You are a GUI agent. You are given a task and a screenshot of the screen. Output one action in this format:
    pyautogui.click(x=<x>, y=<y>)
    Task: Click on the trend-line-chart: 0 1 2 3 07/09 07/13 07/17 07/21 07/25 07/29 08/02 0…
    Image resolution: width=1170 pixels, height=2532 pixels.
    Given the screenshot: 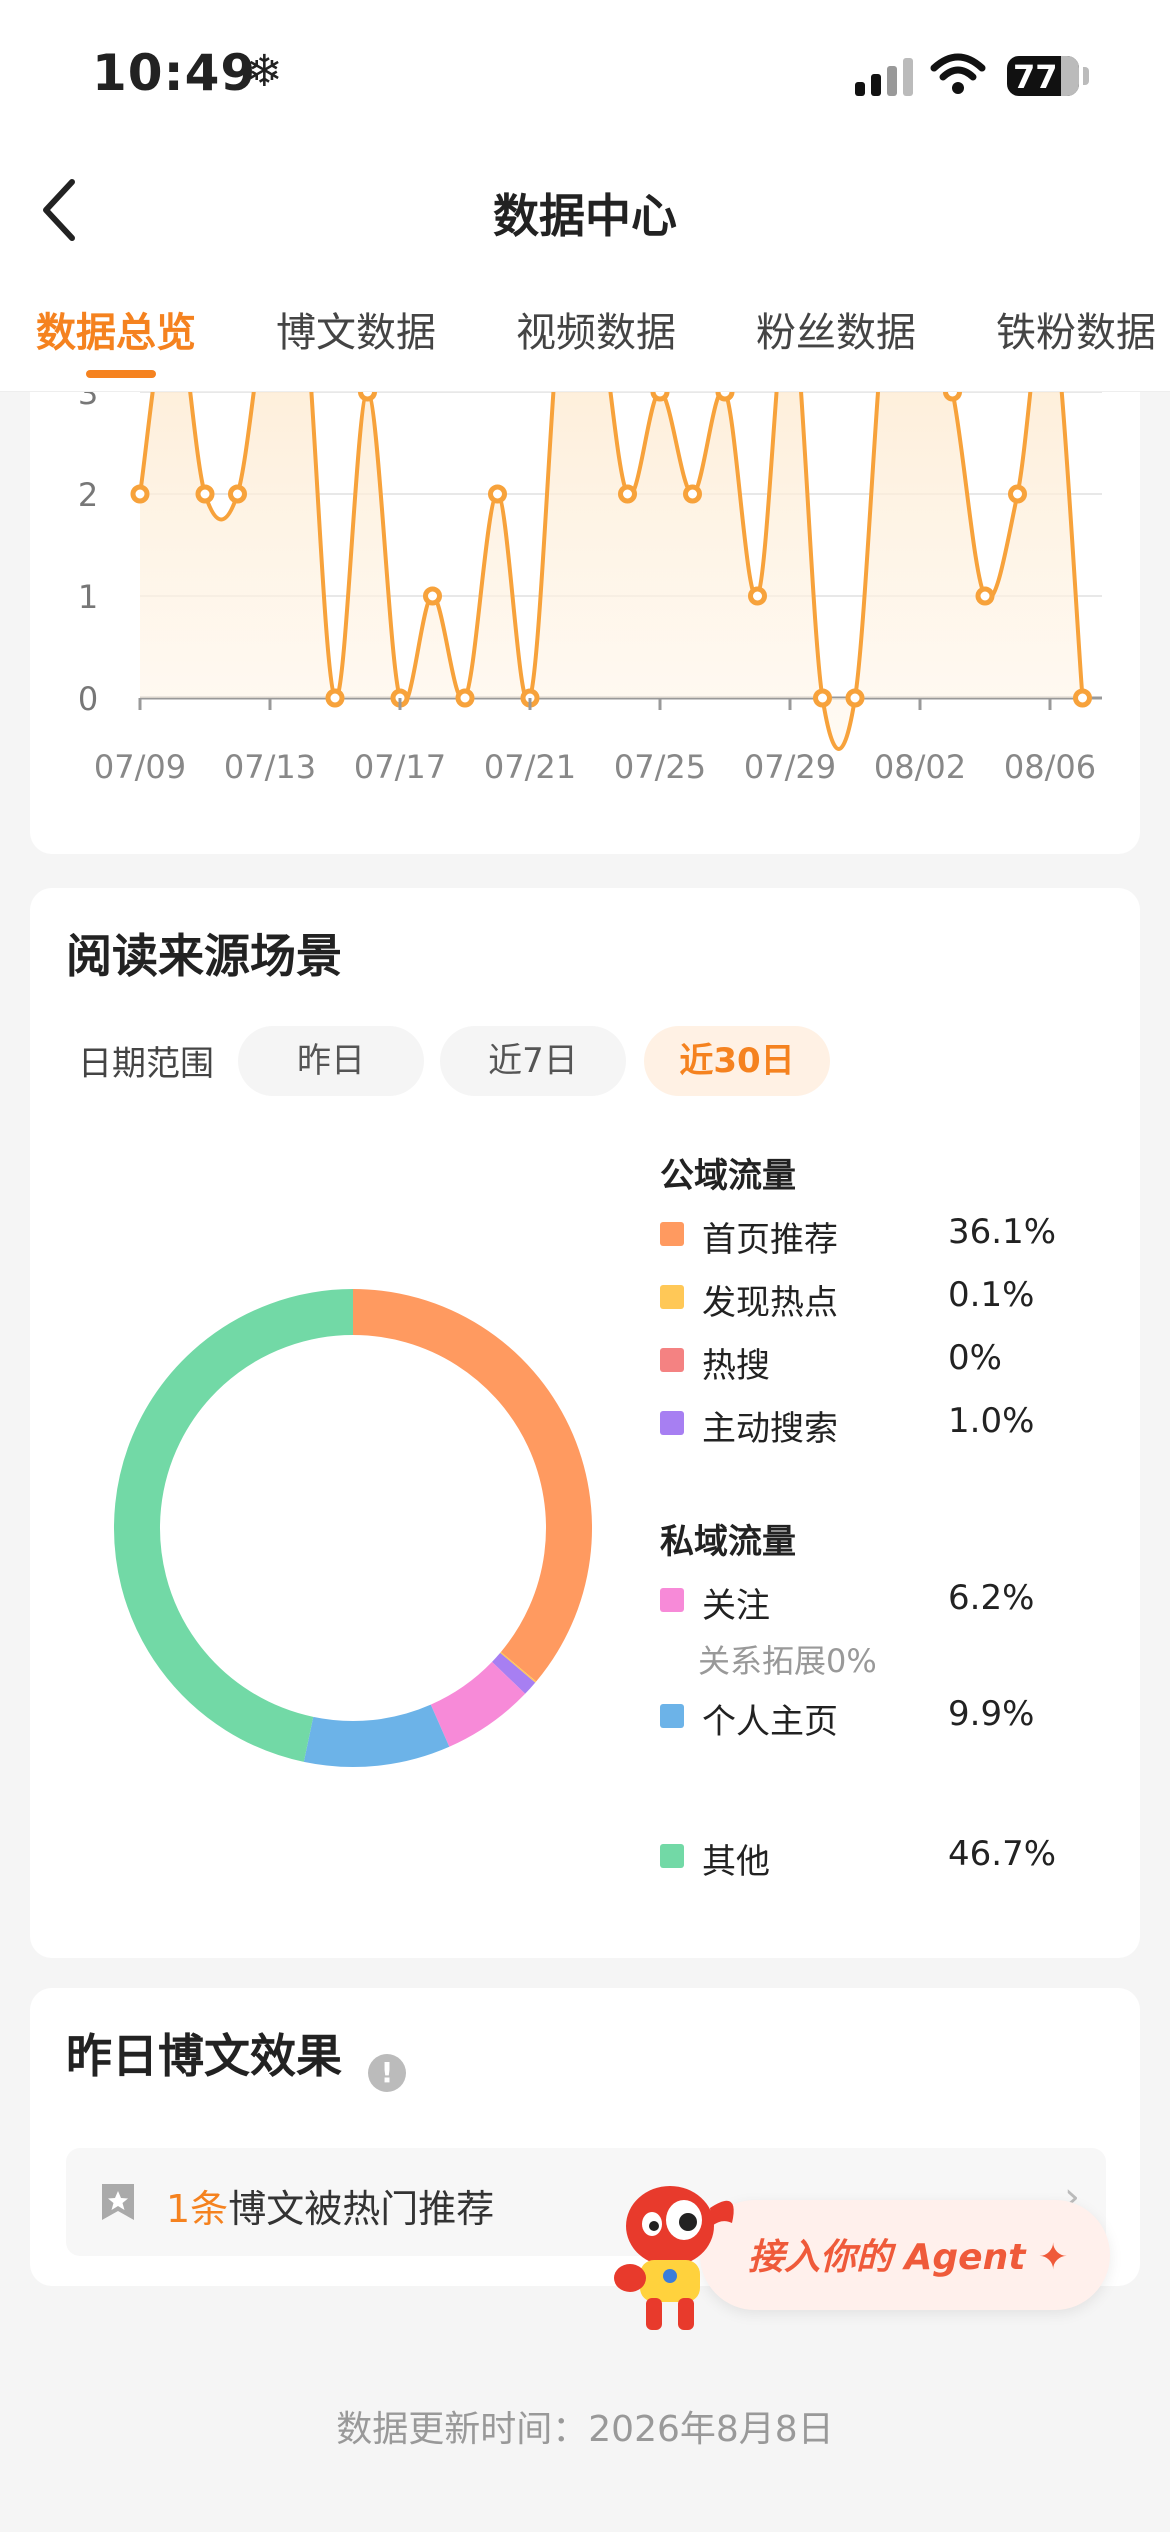 What is the action you would take?
    pyautogui.click(x=590, y=589)
    